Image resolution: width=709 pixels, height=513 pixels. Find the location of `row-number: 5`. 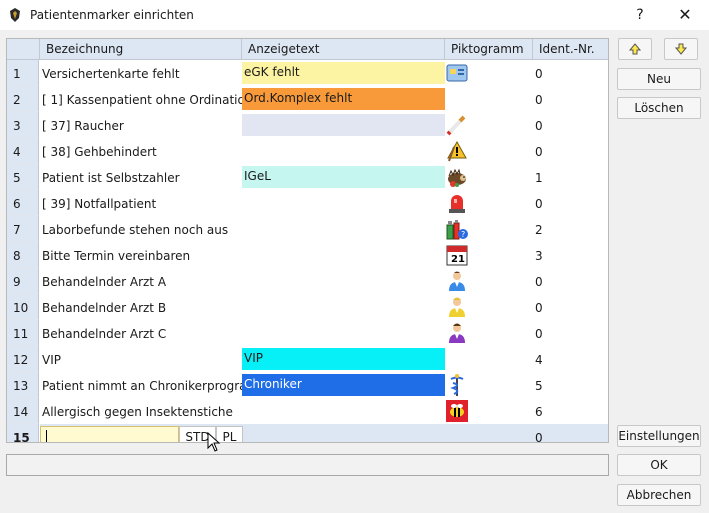

row-number: 5 is located at coordinates (23, 177).